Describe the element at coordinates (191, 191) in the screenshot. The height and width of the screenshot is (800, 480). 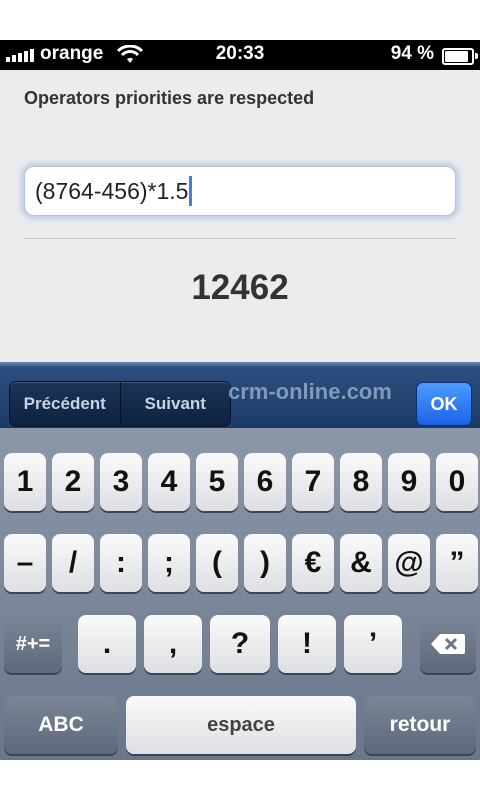
I see `text-cursor` at that location.